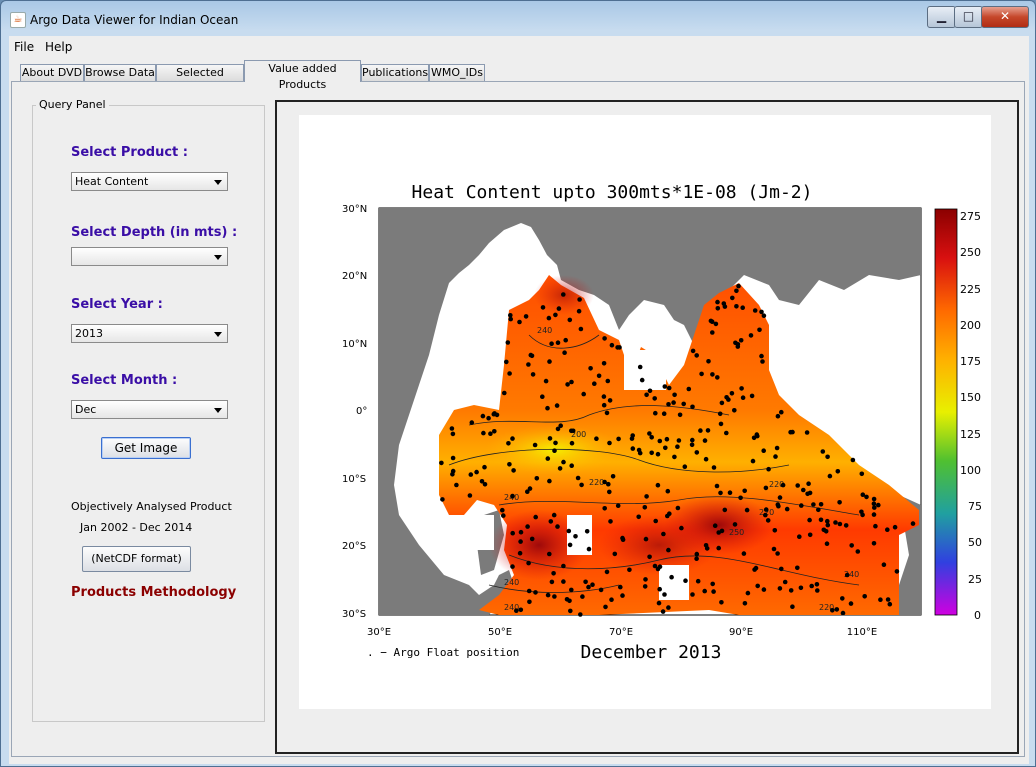  I want to click on java-app-icon: ☕, so click(18, 20).